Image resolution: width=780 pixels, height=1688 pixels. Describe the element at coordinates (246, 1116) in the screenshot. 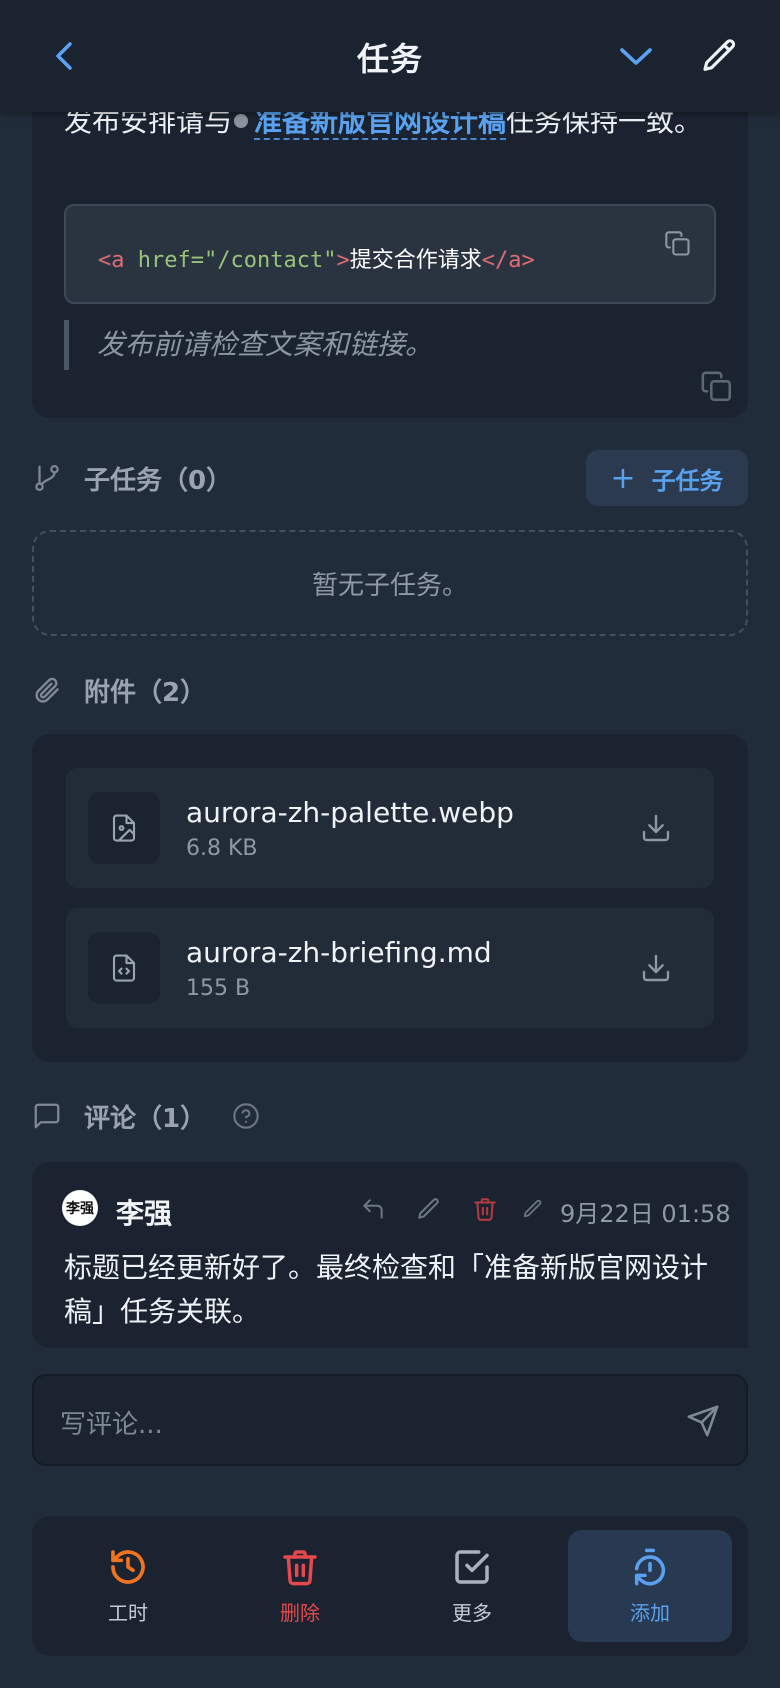

I see `help-icon` at that location.